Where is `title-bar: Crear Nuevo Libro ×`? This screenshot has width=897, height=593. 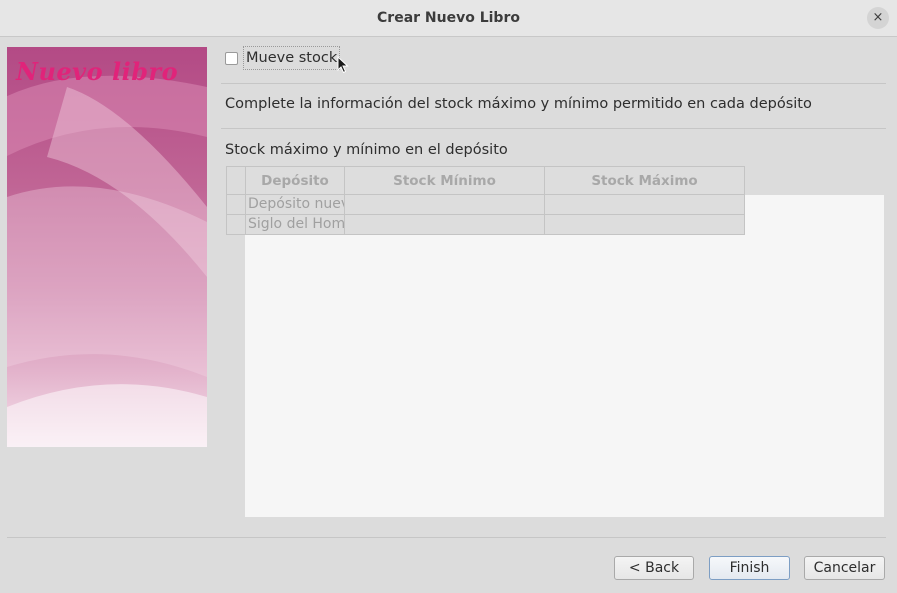 title-bar: Crear Nuevo Libro × is located at coordinates (448, 18).